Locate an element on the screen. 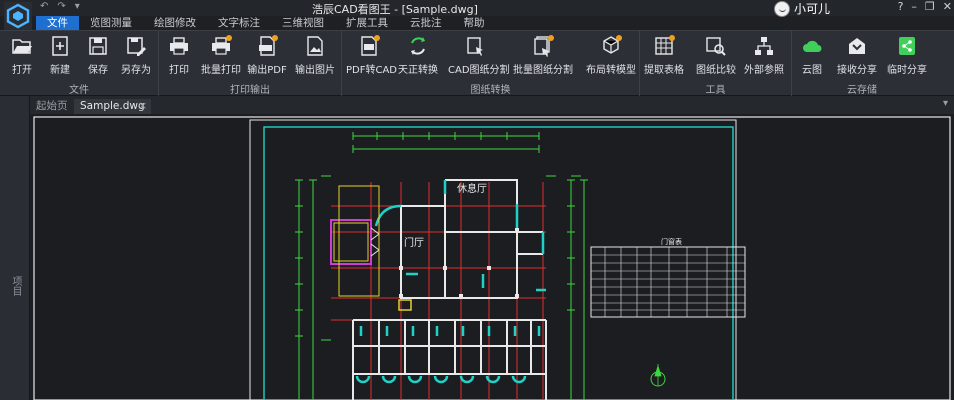 The image size is (954, 400). minimize-icon: – is located at coordinates (914, 6).